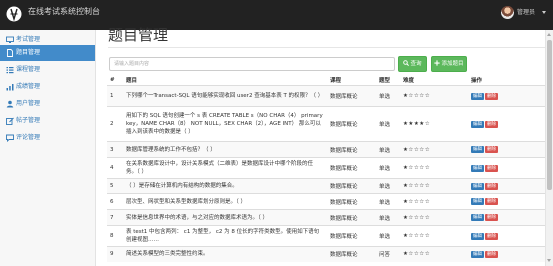  I want to click on row-question: 简述关系模型的三类完整性约束。, so click(225, 254).